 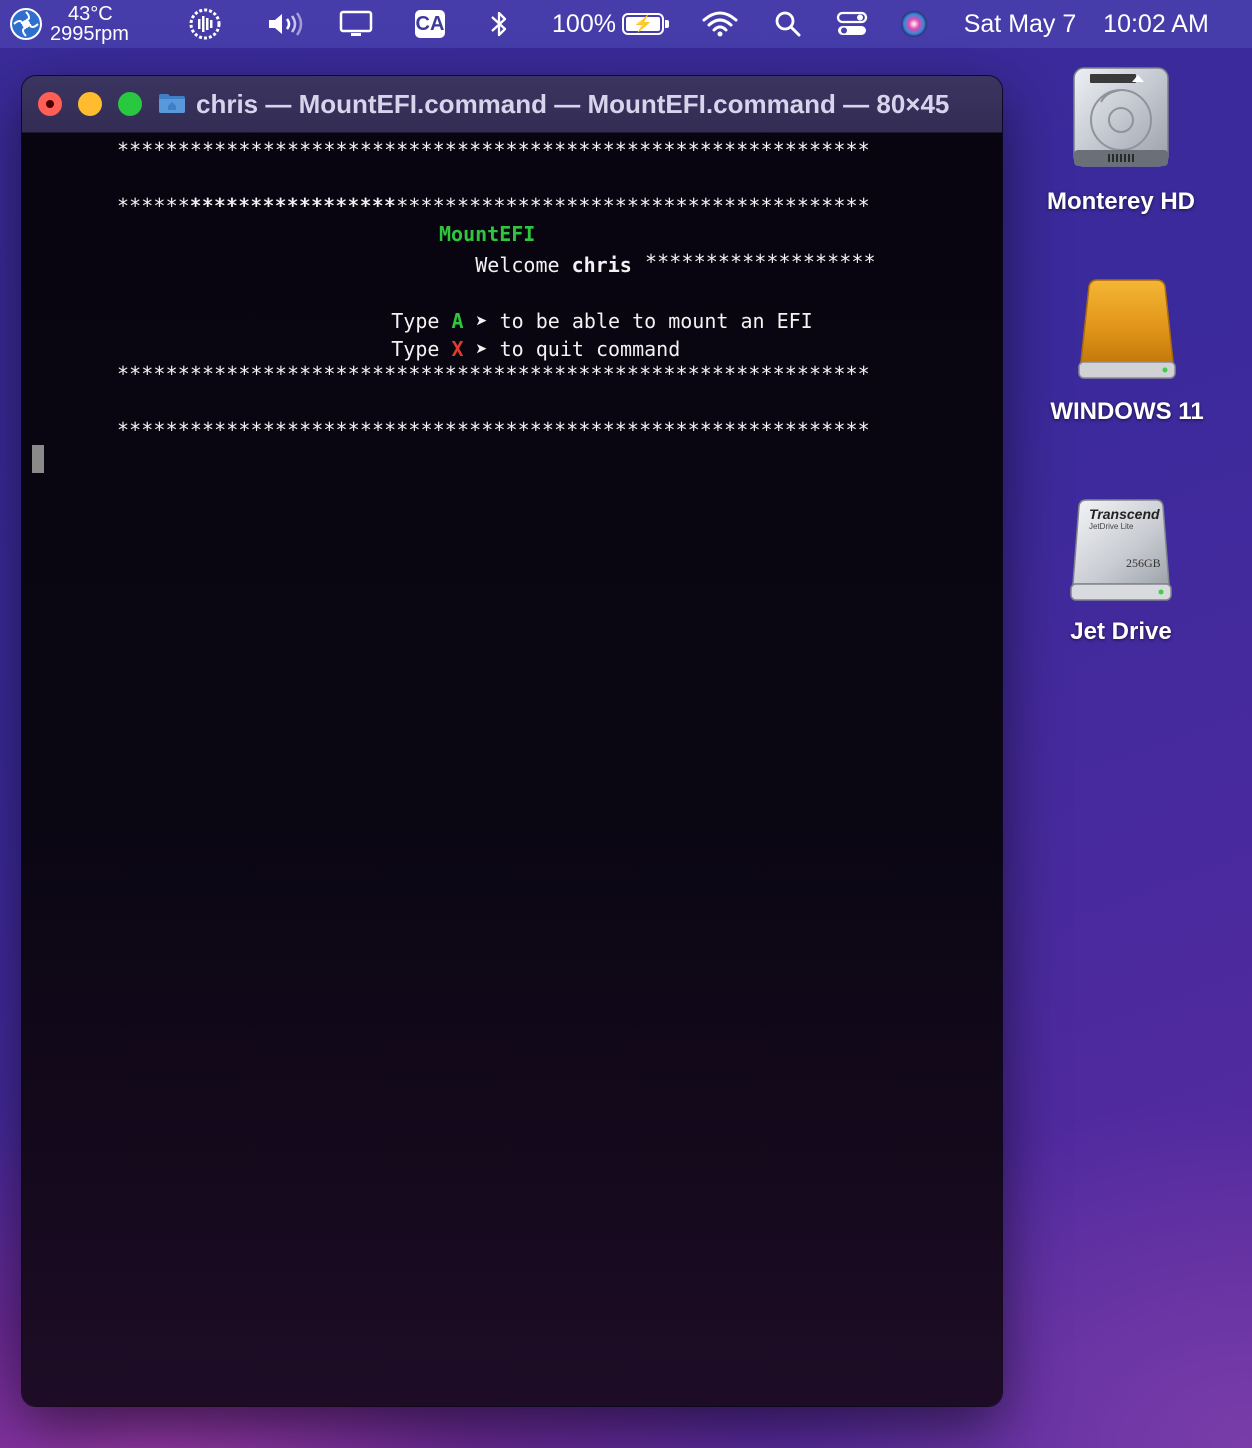 I want to click on drive-brand: Transcend, so click(x=1124, y=514).